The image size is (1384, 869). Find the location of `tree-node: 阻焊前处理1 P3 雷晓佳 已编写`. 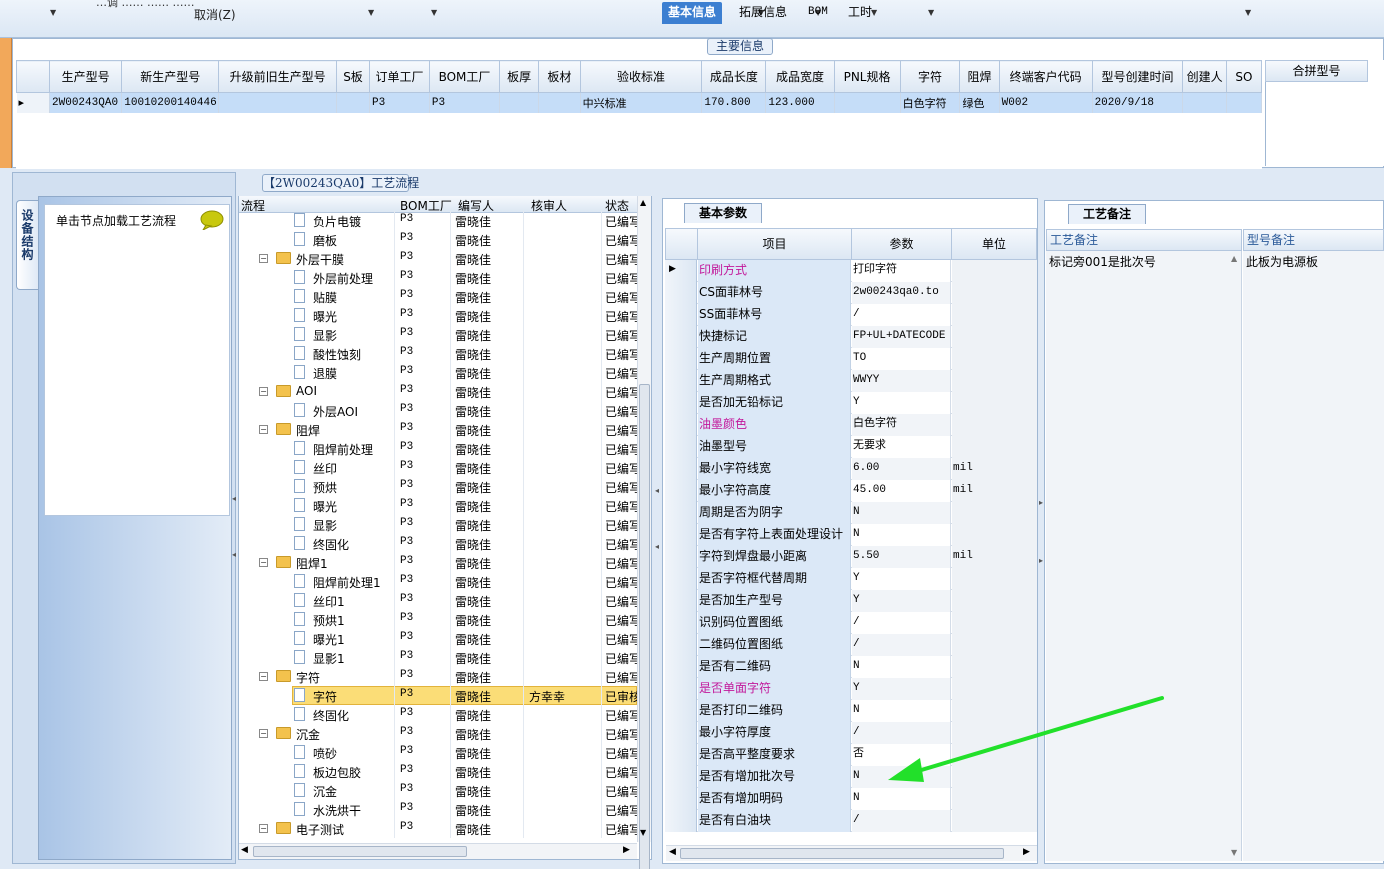

tree-node: 阻焊前处理1 P3 雷晓佳 已编写 is located at coordinates (438, 581).